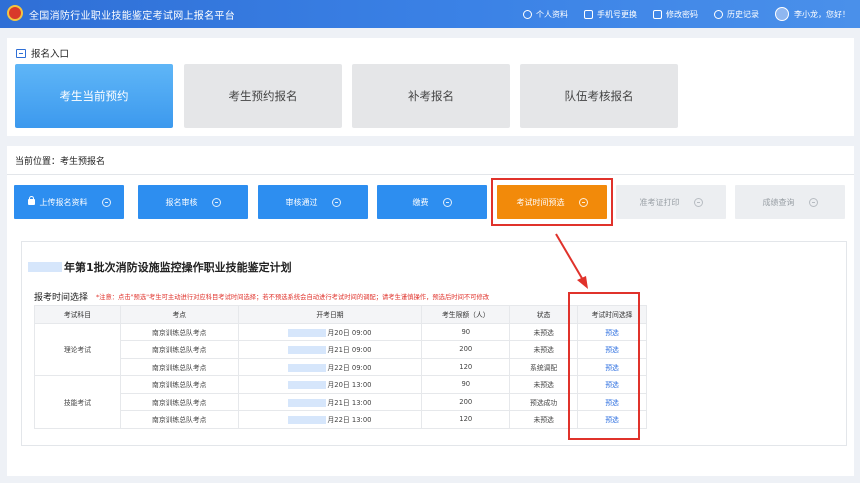  I want to click on table-header-row: 考试科目 考点 开考日期 考生限额（人） 状态 考试时间选择, so click(340, 314).